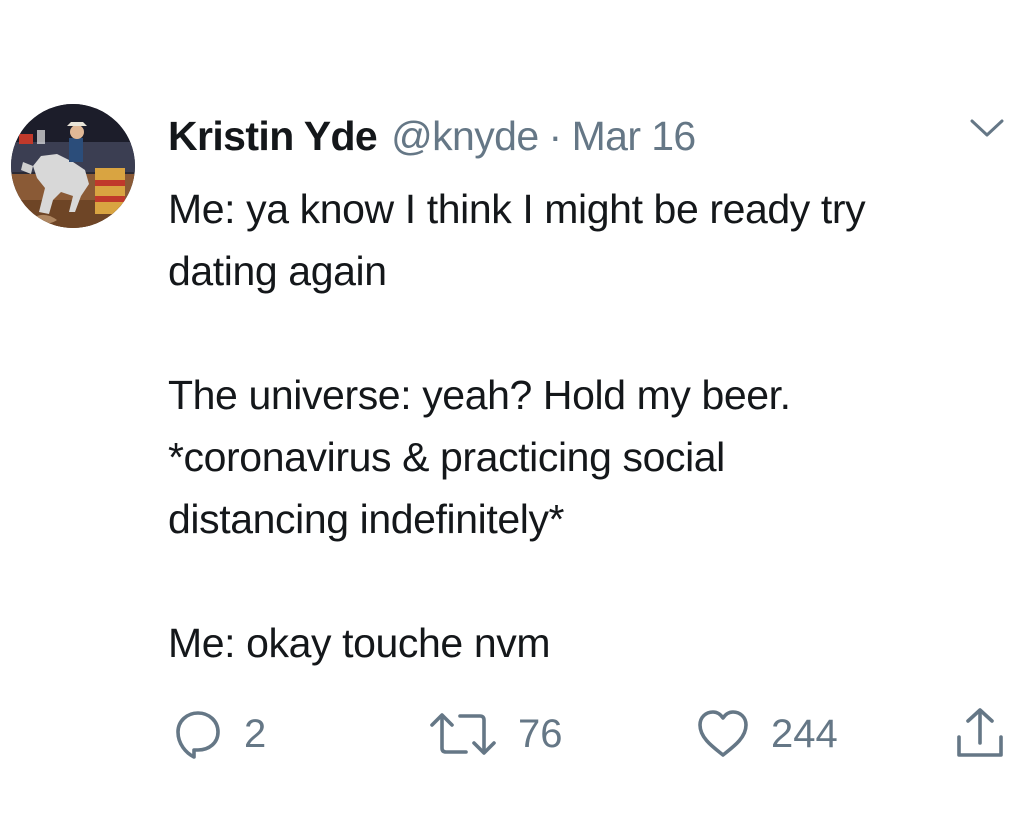 The image size is (1024, 837). I want to click on reply-count: 2, so click(255, 733).